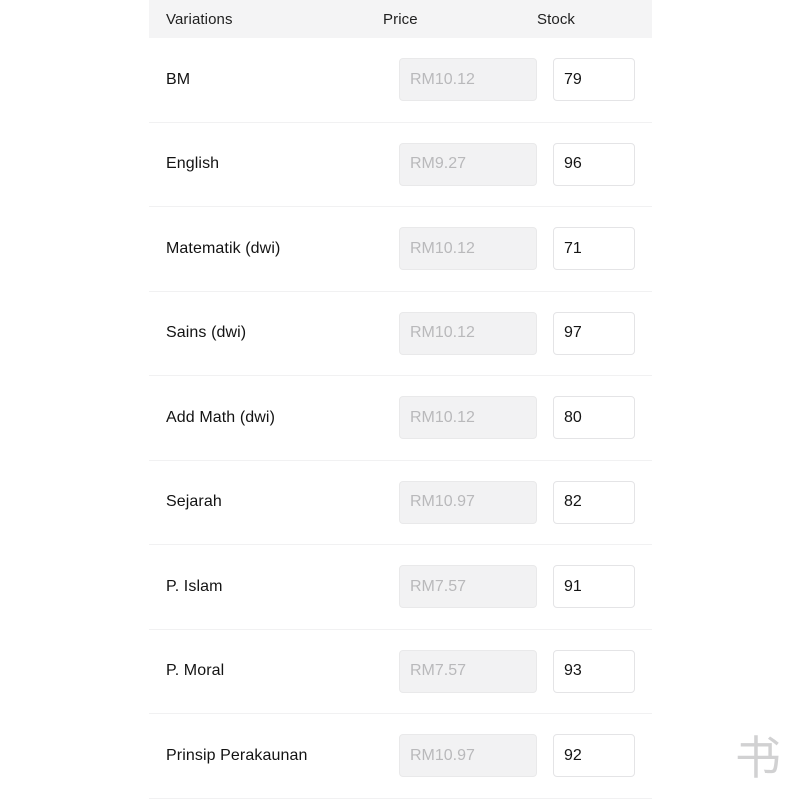 This screenshot has height=800, width=800. What do you see at coordinates (220, 417) in the screenshot?
I see `variation-name: Add Math (dwi)` at bounding box center [220, 417].